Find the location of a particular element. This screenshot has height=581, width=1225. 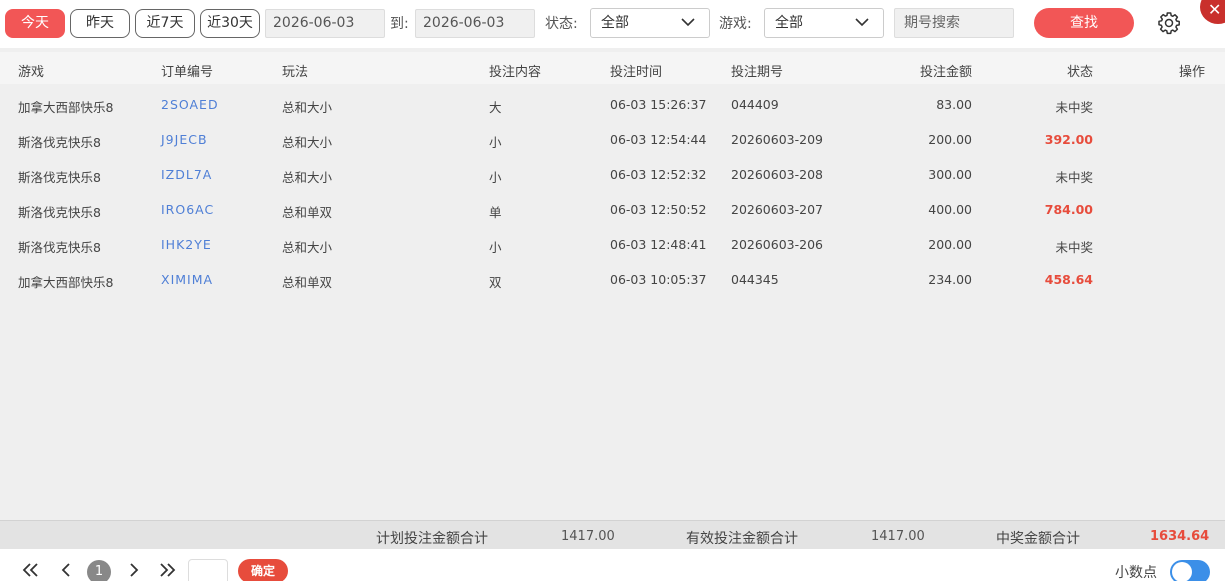

period-search-input: 期号搜索 is located at coordinates (954, 23).